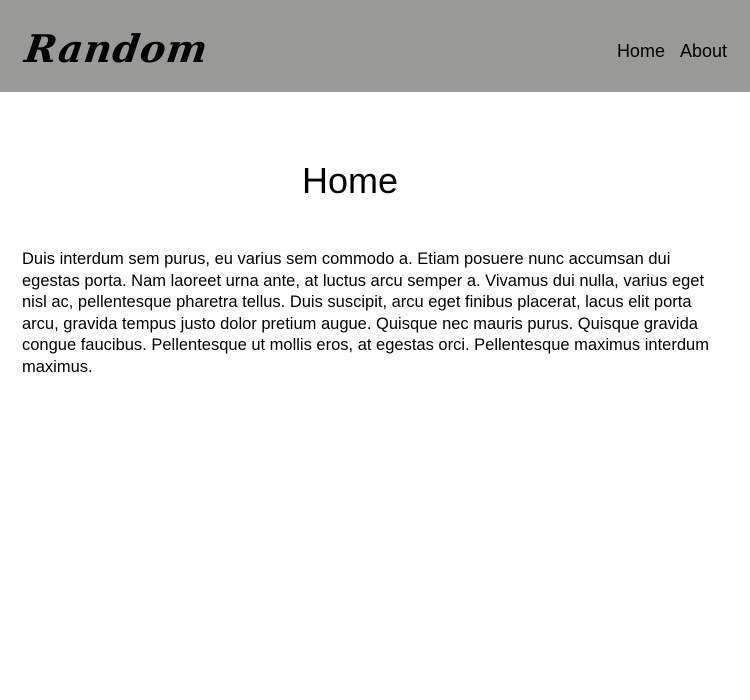  I want to click on nav-link-home: Home, so click(641, 51).